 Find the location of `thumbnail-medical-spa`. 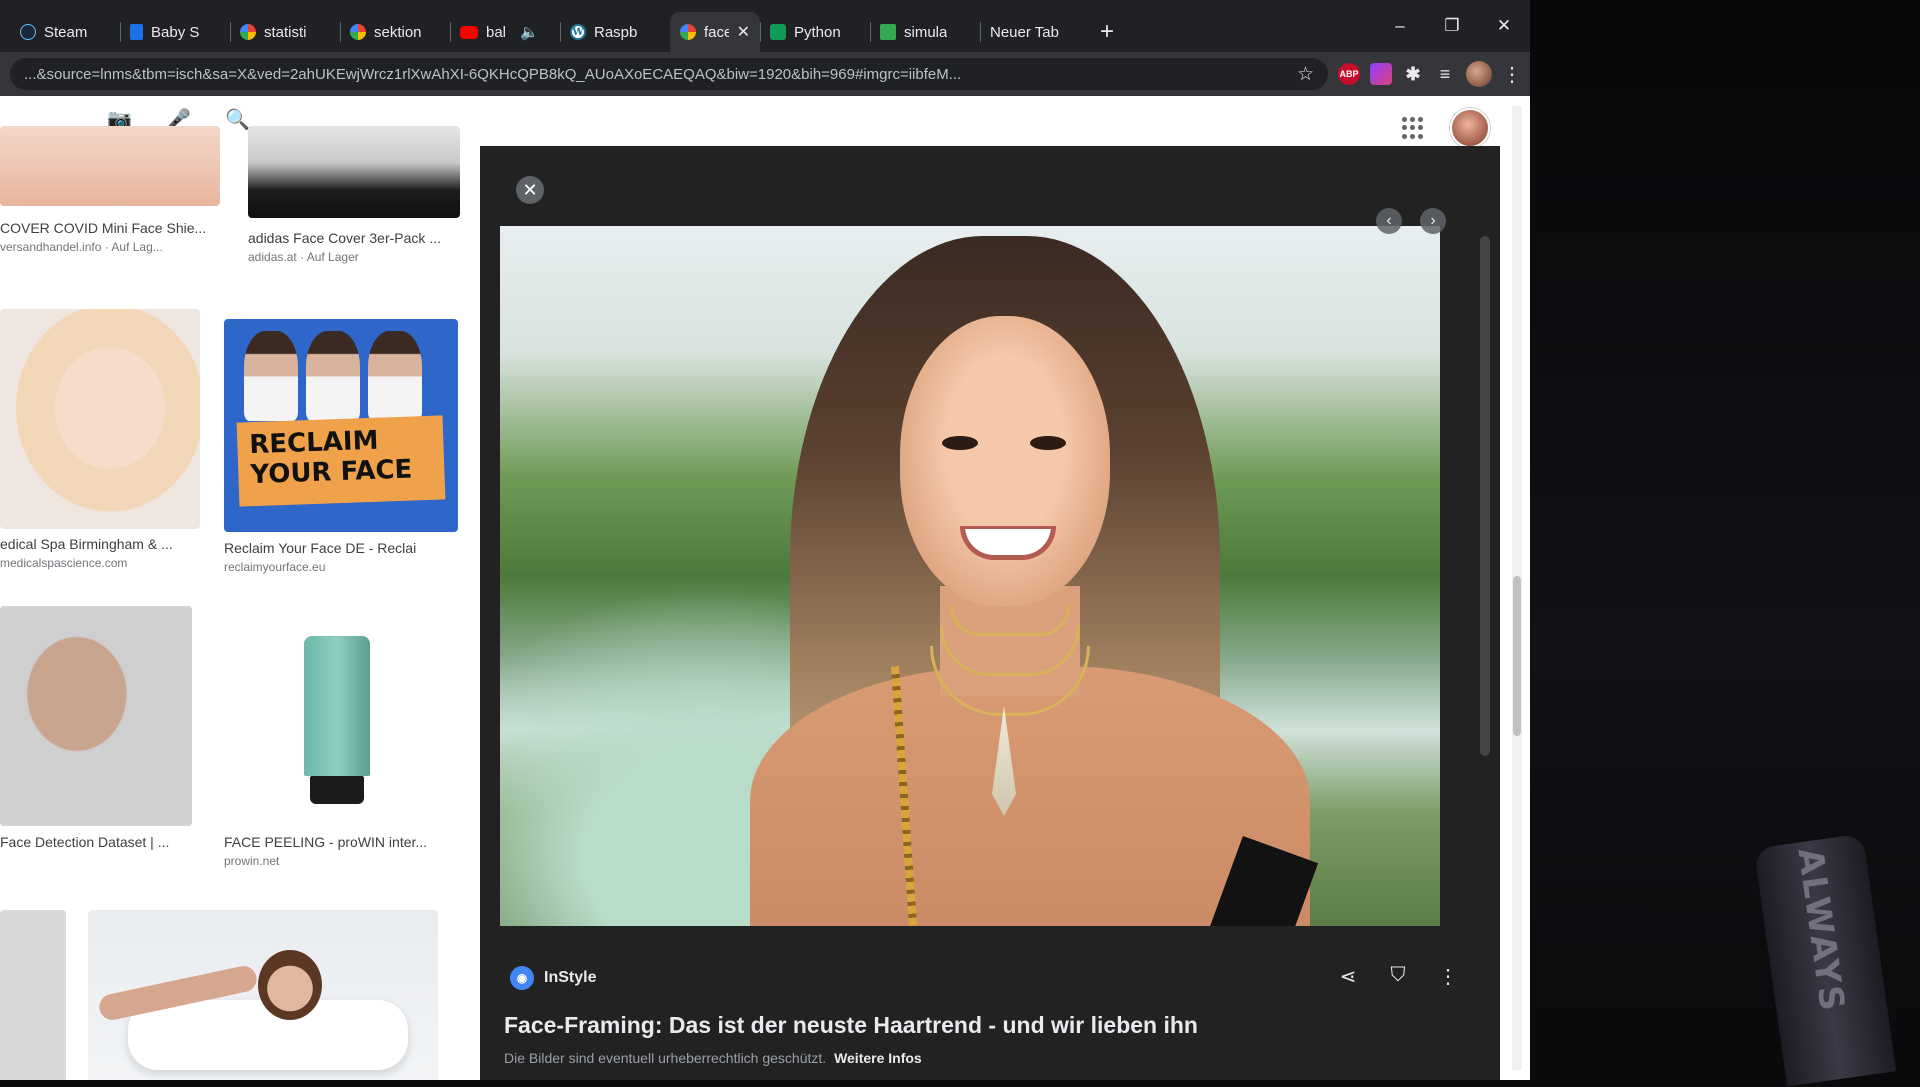

thumbnail-medical-spa is located at coordinates (100, 419).